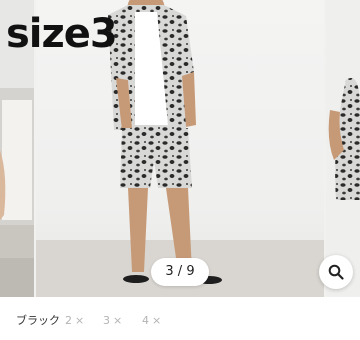 This screenshot has height=340, width=360. Describe the element at coordinates (112, 321) in the screenshot. I see `size-option-3: 3 ×` at that location.